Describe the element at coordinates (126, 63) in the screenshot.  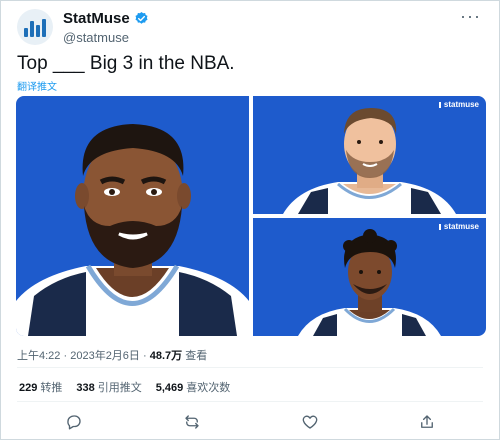
I see `tweet-text: Top ___ Big 3 in the NBA.` at that location.